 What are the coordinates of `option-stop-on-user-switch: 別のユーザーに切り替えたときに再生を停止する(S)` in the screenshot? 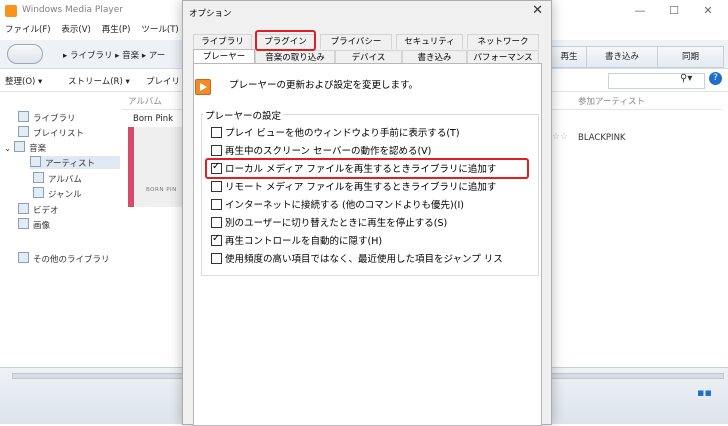 It's located at (366, 222).